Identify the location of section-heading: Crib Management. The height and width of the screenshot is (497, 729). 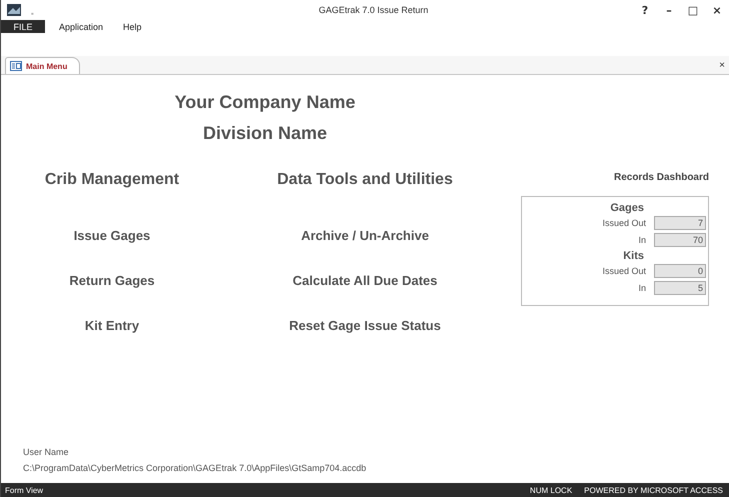
(112, 180).